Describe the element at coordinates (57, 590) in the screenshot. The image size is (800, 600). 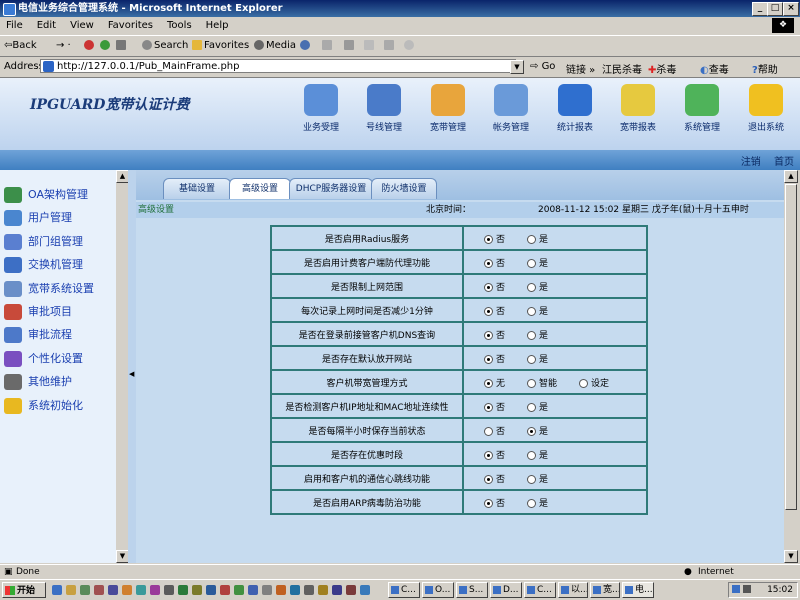
I see `quicklaunch-ie-icon` at that location.